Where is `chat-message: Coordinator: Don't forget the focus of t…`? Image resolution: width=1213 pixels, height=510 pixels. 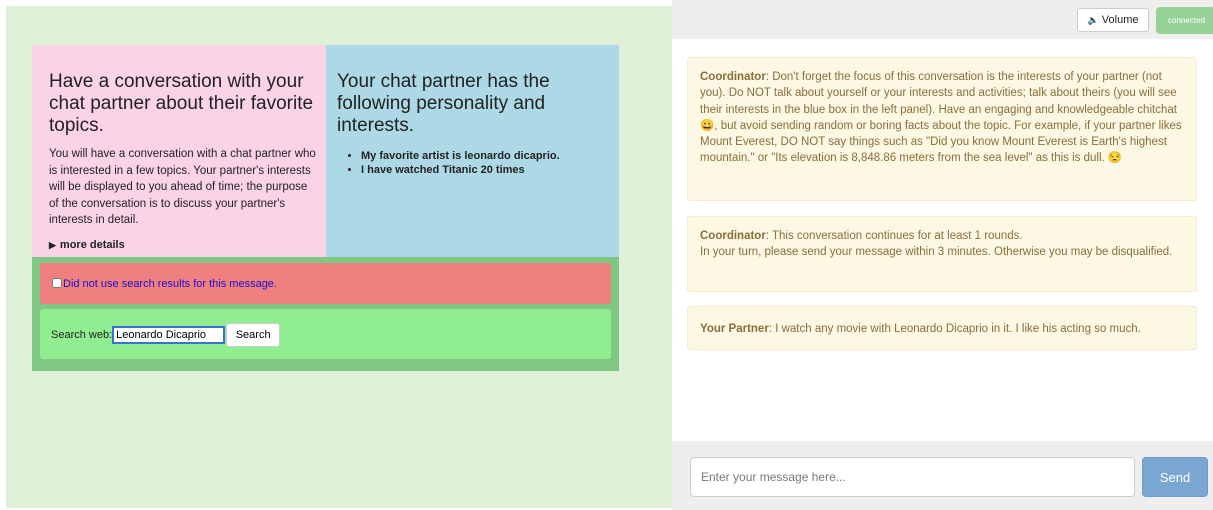
chat-message: Coordinator: Don't forget the focus of t… is located at coordinates (942, 129).